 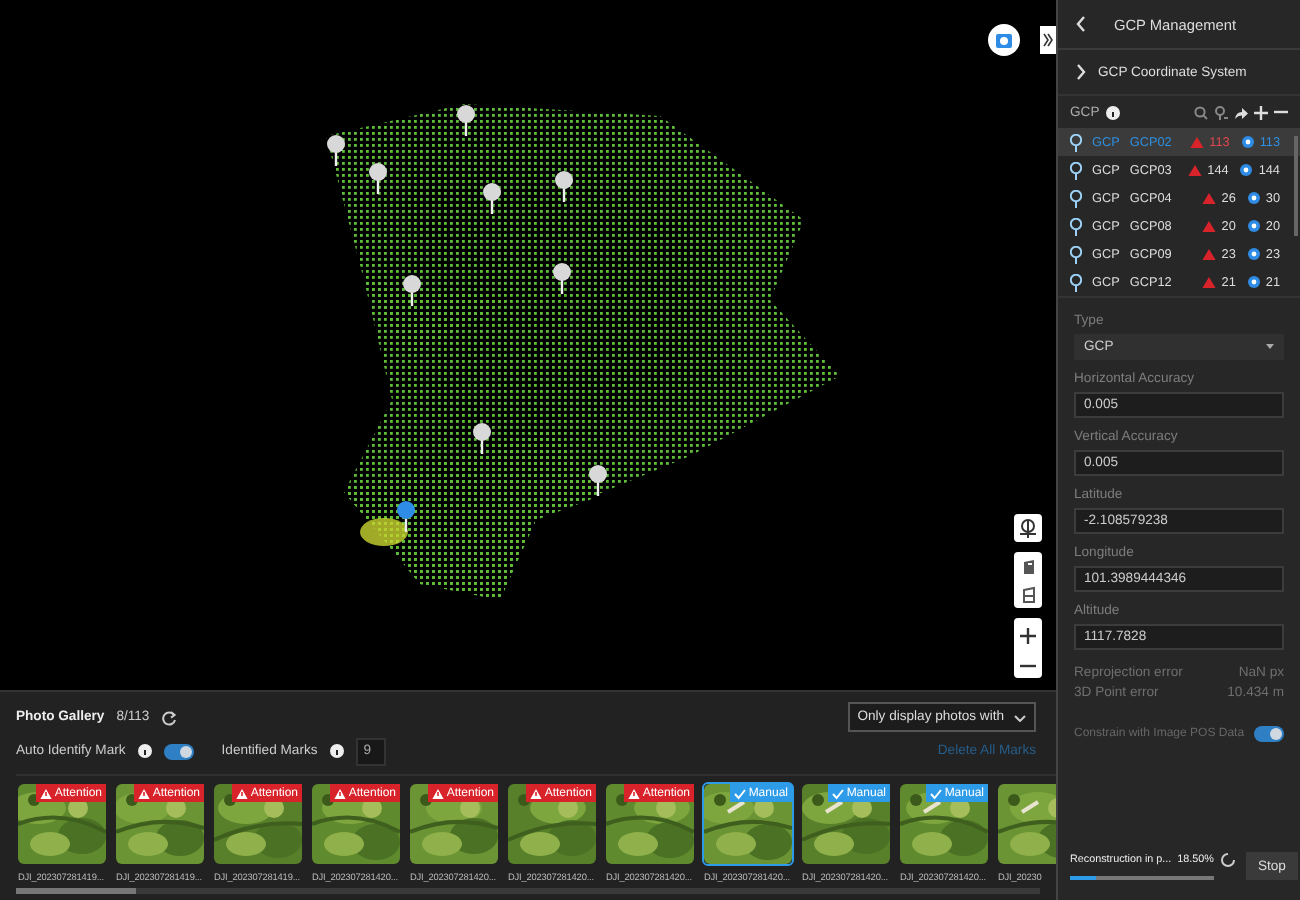 I want to click on spinner-icon, so click(x=1227, y=860).